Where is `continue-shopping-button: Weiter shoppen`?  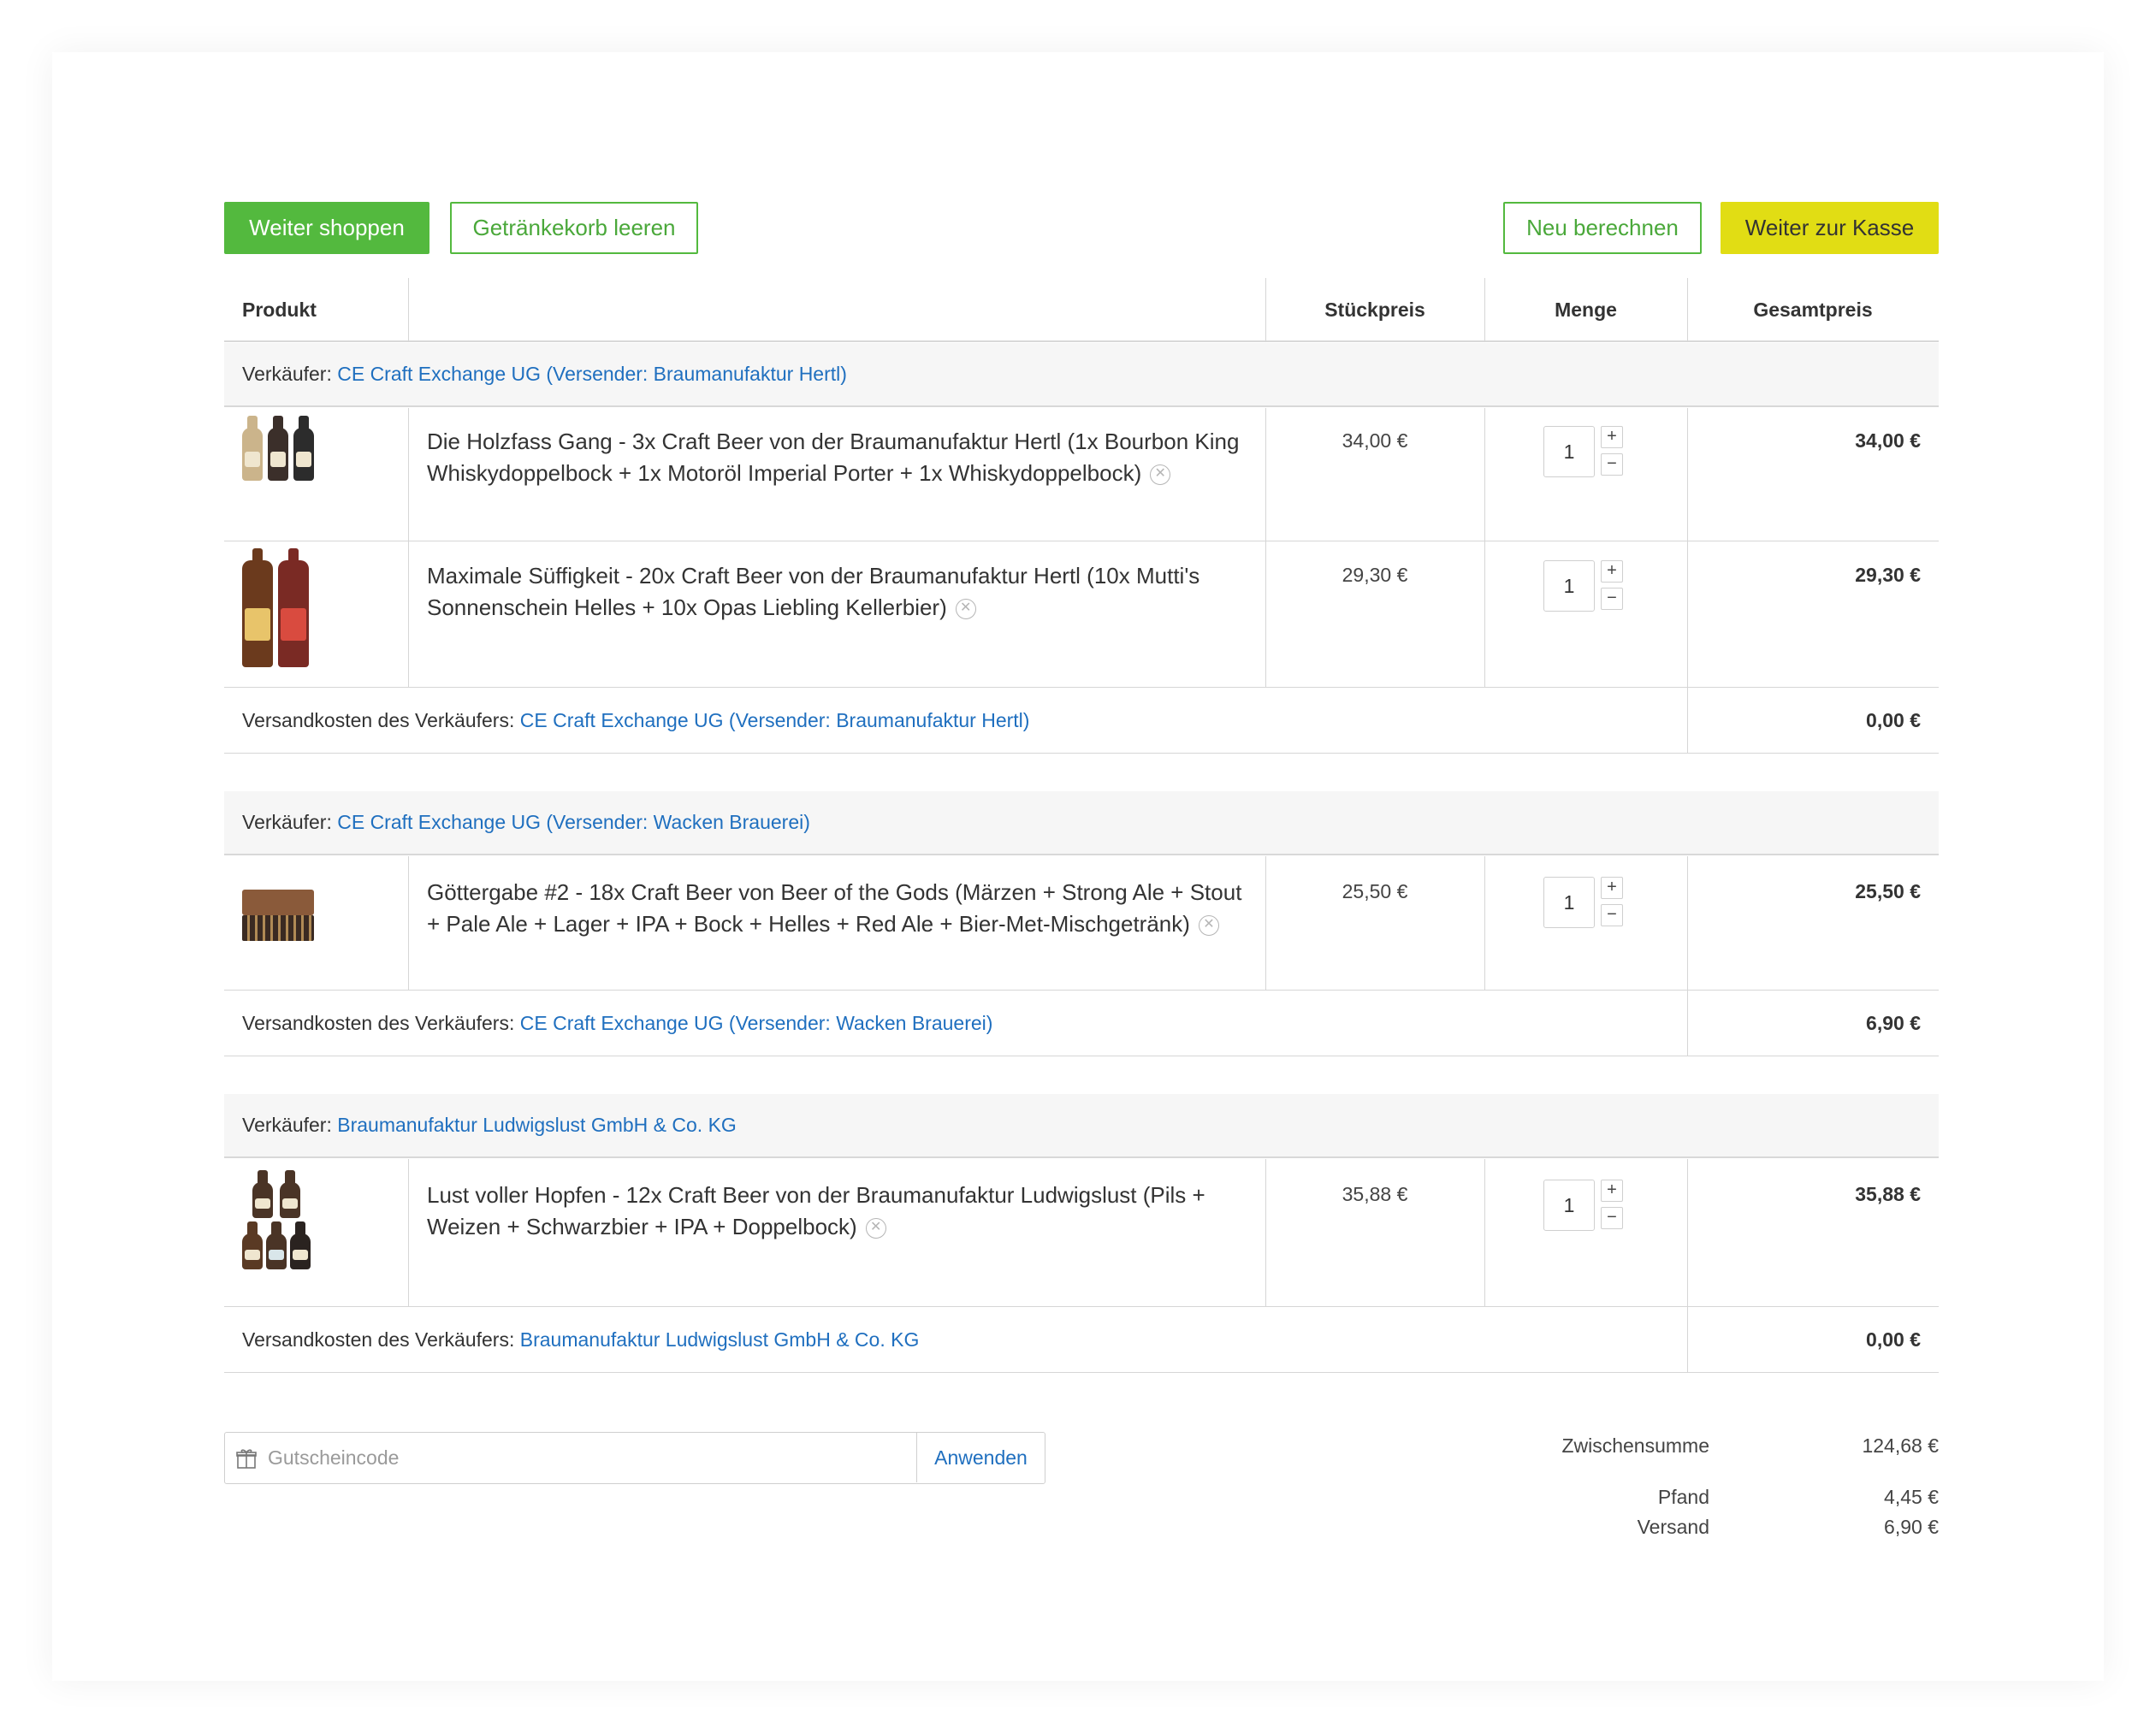
continue-shopping-button: Weiter shoppen is located at coordinates (326, 228).